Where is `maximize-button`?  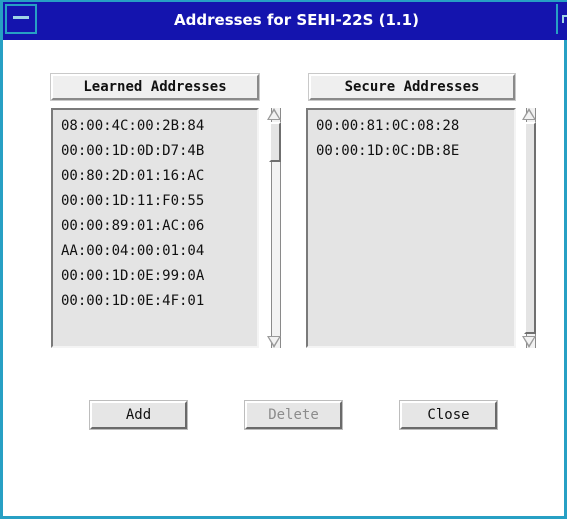 maximize-button is located at coordinates (561, 19).